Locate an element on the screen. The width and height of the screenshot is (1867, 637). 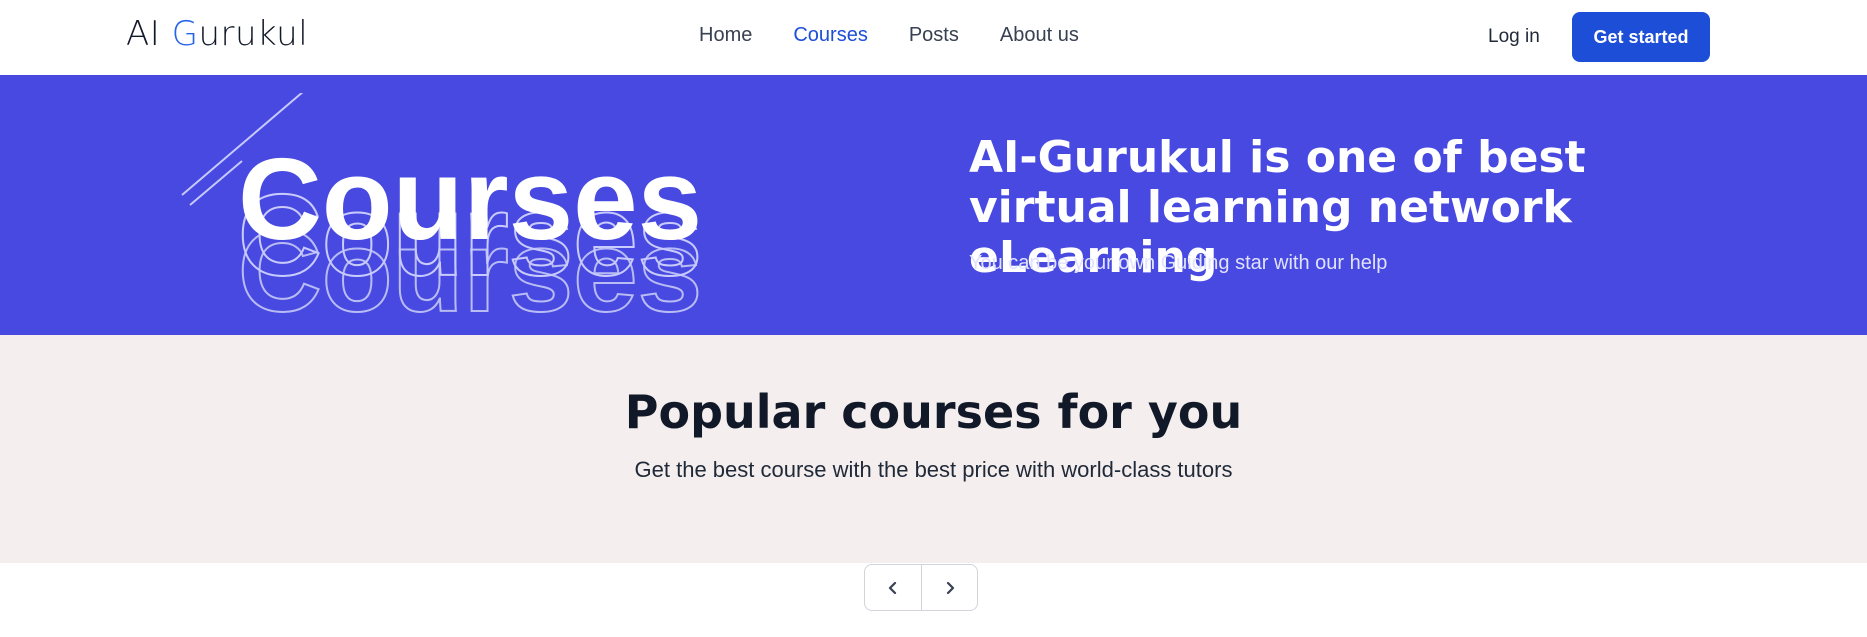
nav-posts: Posts is located at coordinates (934, 35).